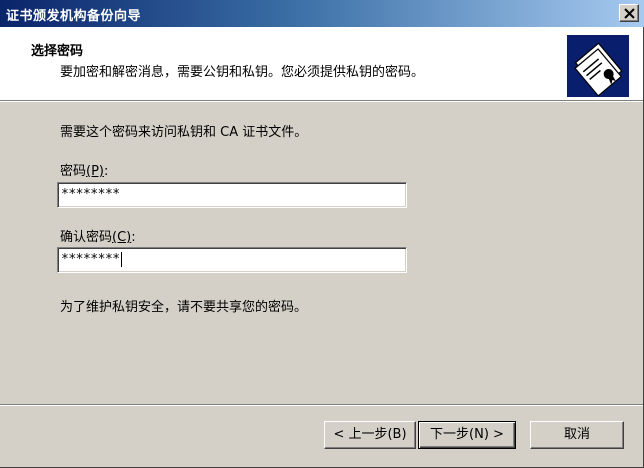  What do you see at coordinates (232, 195) in the screenshot?
I see `password-field: ********` at bounding box center [232, 195].